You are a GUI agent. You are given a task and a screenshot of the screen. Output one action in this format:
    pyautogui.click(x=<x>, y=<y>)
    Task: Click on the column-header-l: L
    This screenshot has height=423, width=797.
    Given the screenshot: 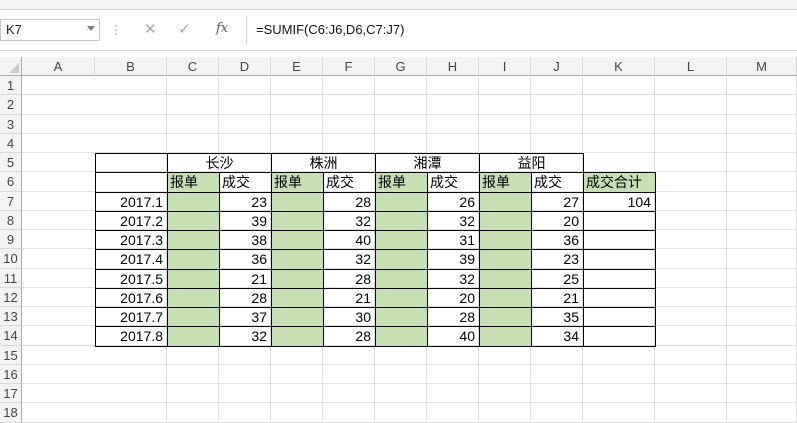 What is the action you would take?
    pyautogui.click(x=691, y=66)
    